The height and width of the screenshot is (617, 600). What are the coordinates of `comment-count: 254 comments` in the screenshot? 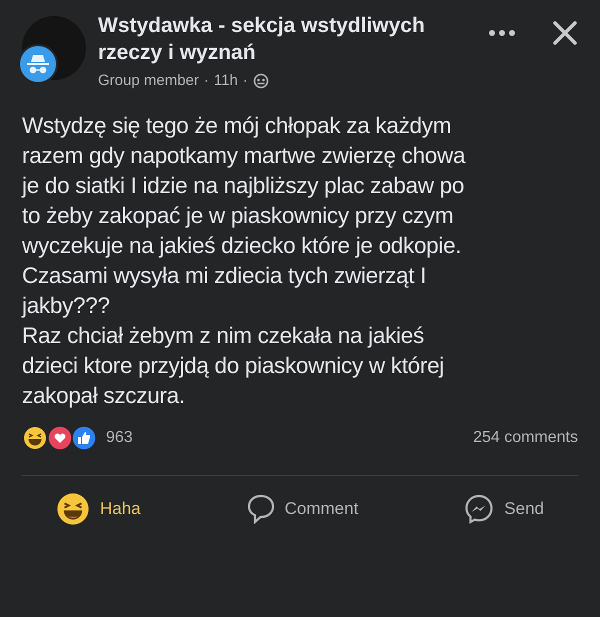 It's located at (525, 438).